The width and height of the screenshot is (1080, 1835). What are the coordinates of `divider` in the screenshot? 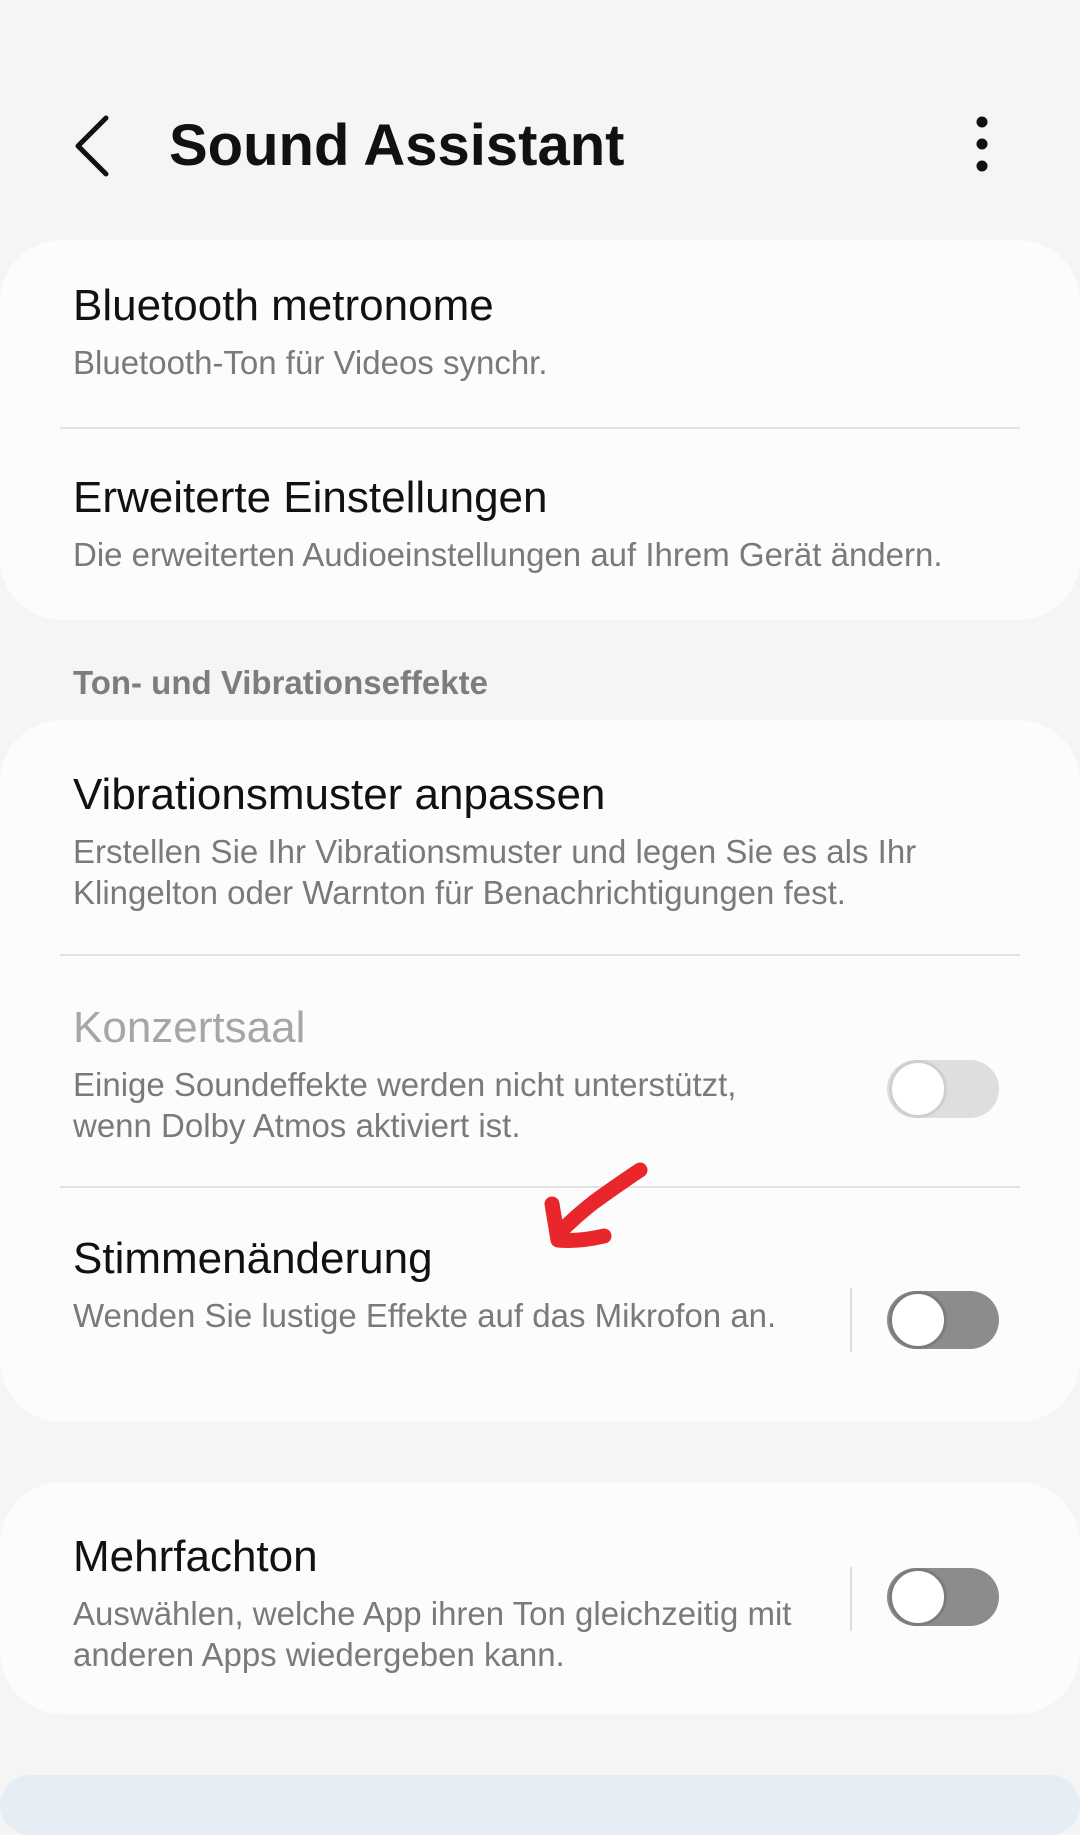 It's located at (540, 428).